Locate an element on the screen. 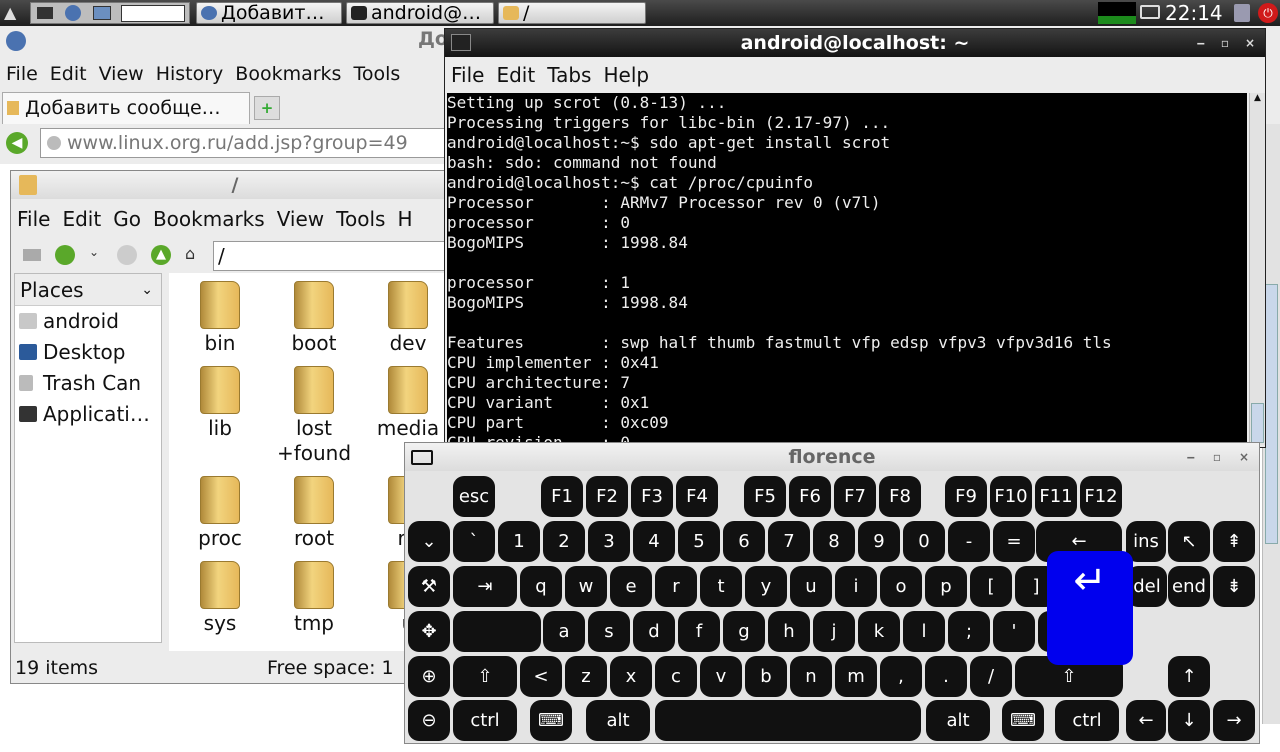 The image size is (1280, 752). move-icon: ✥ is located at coordinates (429, 631).